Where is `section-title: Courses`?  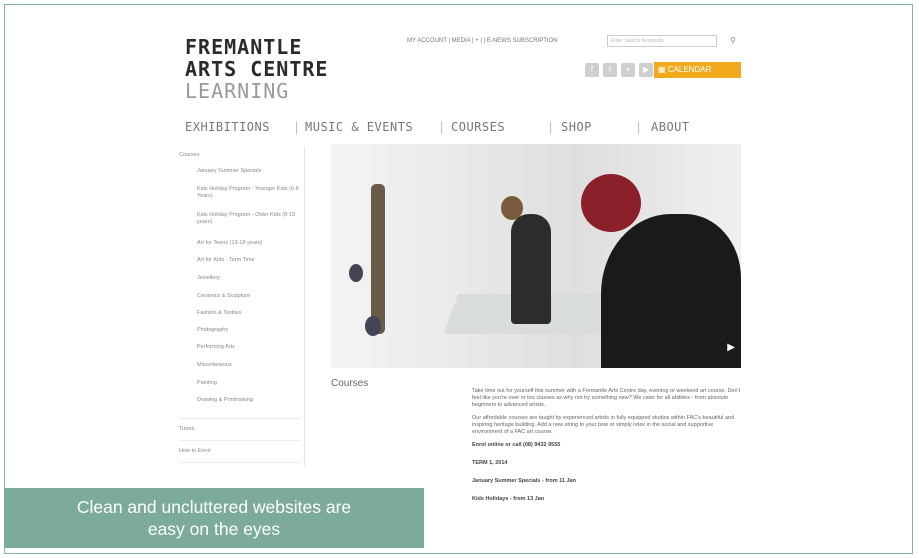 section-title: Courses is located at coordinates (350, 383).